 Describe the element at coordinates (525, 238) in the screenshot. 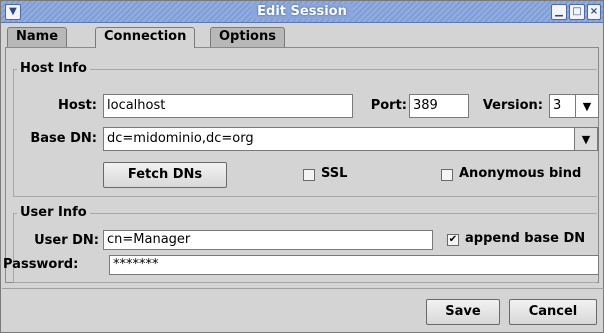

I see `append-base-dn-label: append base DN` at that location.